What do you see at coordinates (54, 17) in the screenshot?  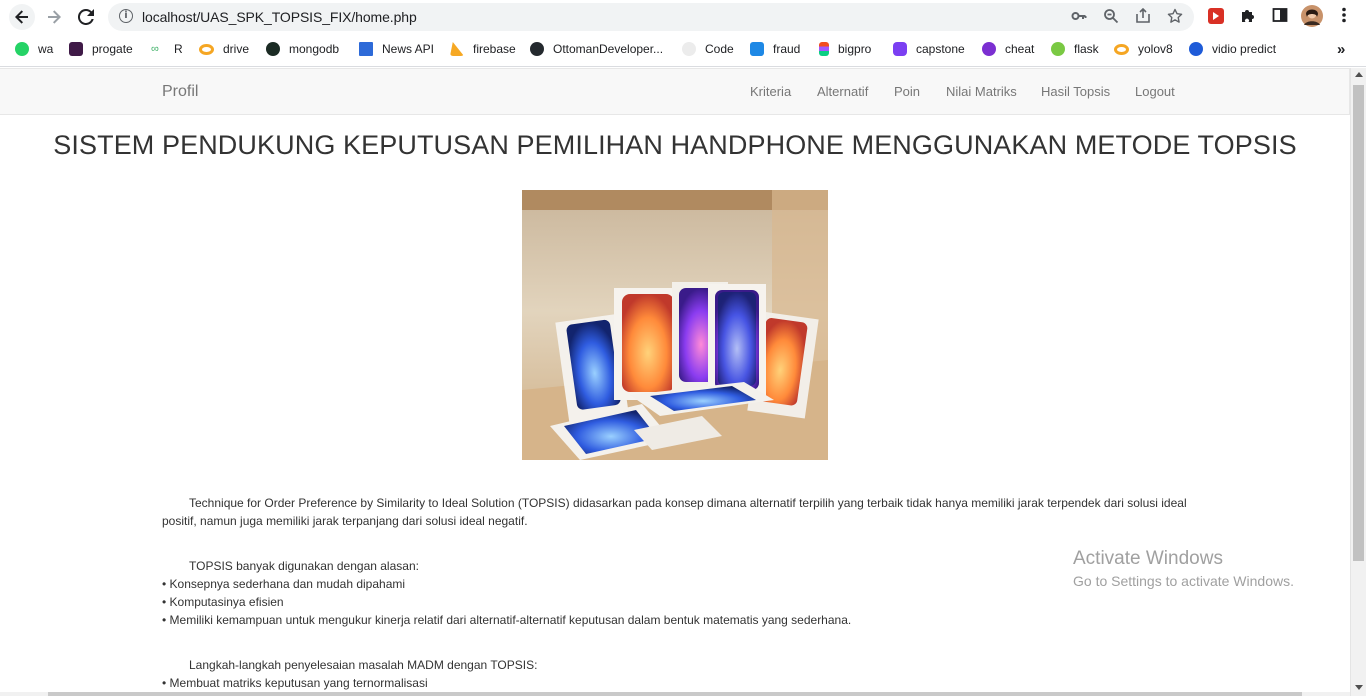 I see `forward-icon` at bounding box center [54, 17].